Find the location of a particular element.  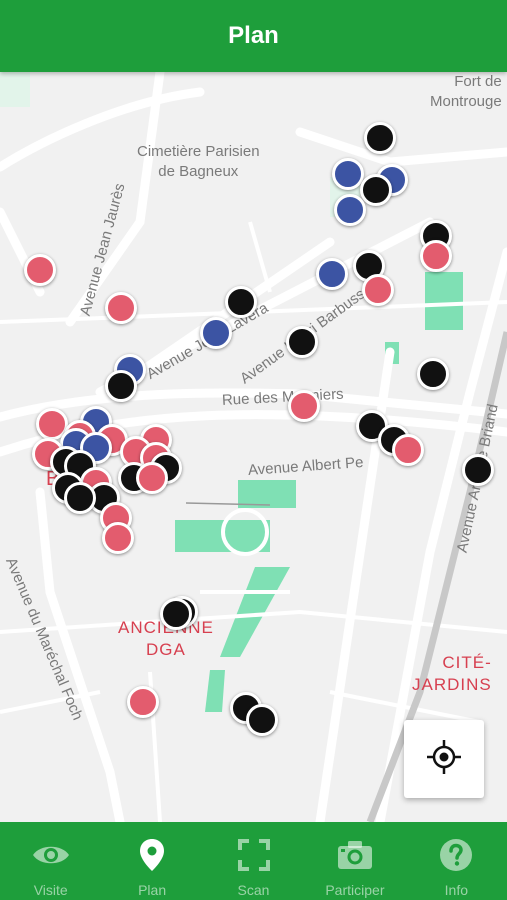

help-circle-icon is located at coordinates (456, 855).